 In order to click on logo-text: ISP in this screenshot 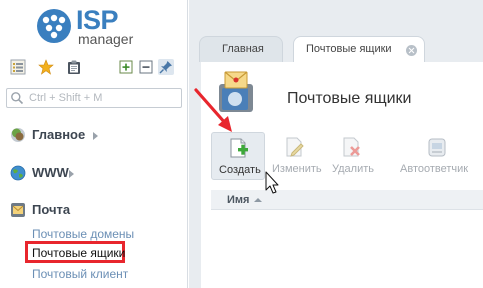, I will do `click(97, 20)`.